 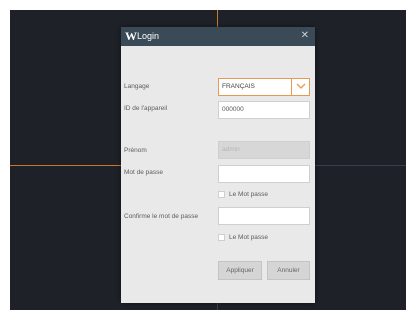 I want to click on show-confirm-label: Le Mot passe, so click(x=249, y=237).